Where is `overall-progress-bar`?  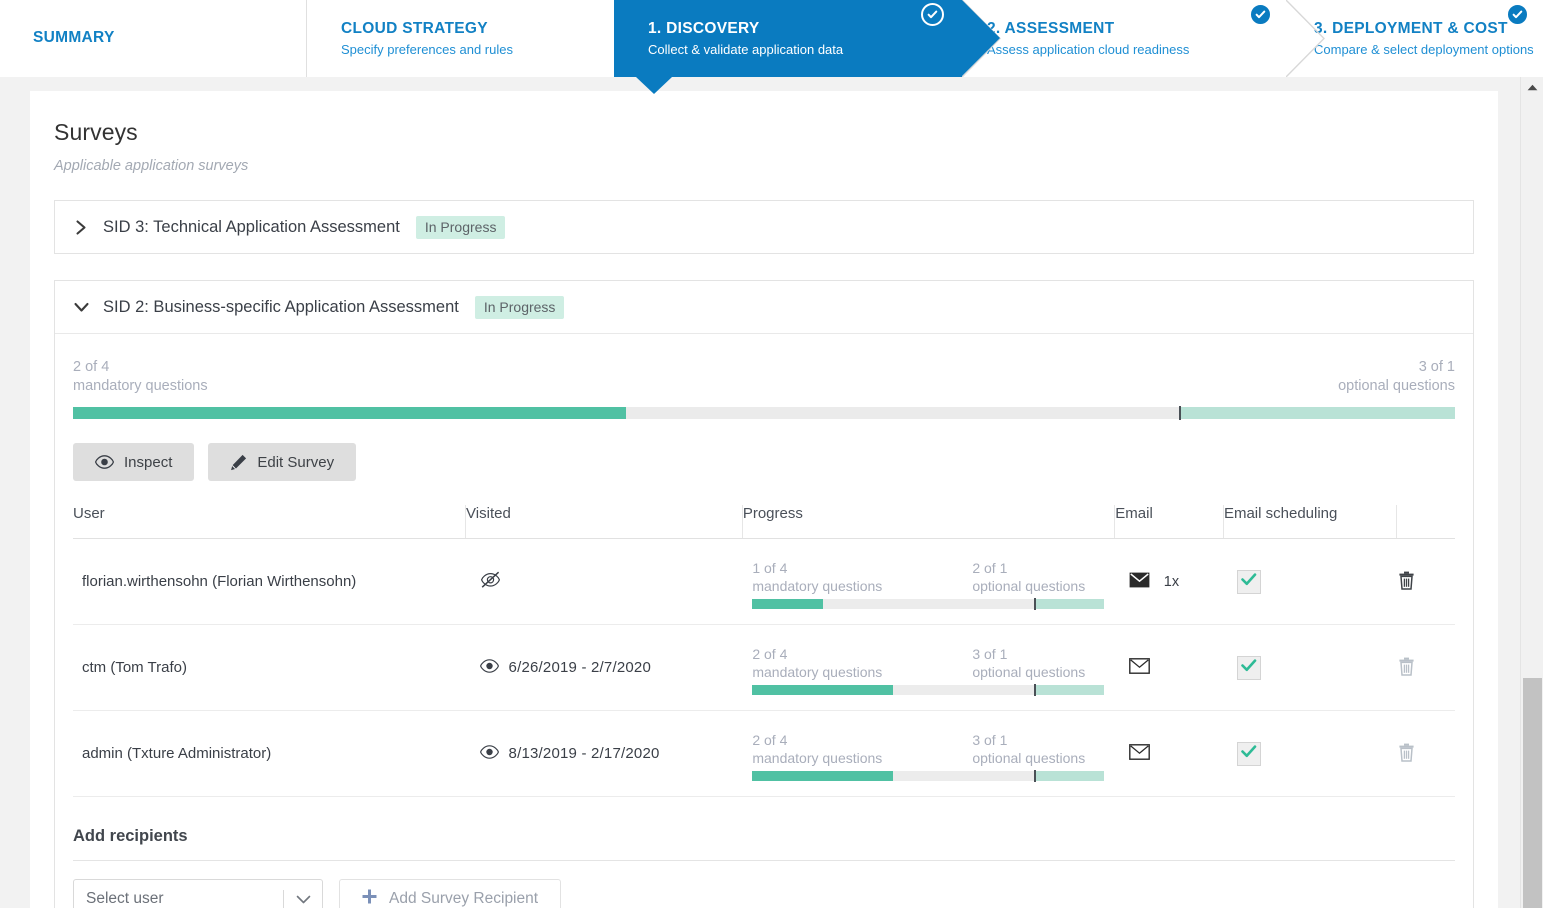
overall-progress-bar is located at coordinates (764, 413).